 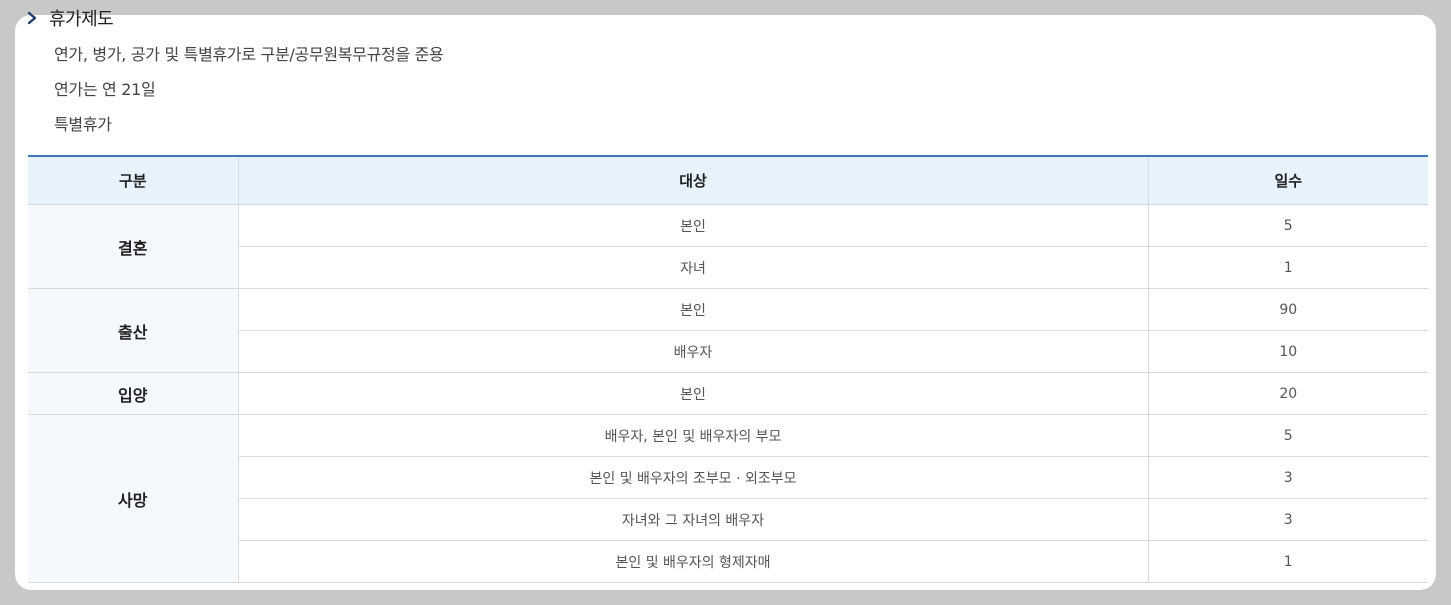 I want to click on column-header-category: 구분, so click(x=133, y=180).